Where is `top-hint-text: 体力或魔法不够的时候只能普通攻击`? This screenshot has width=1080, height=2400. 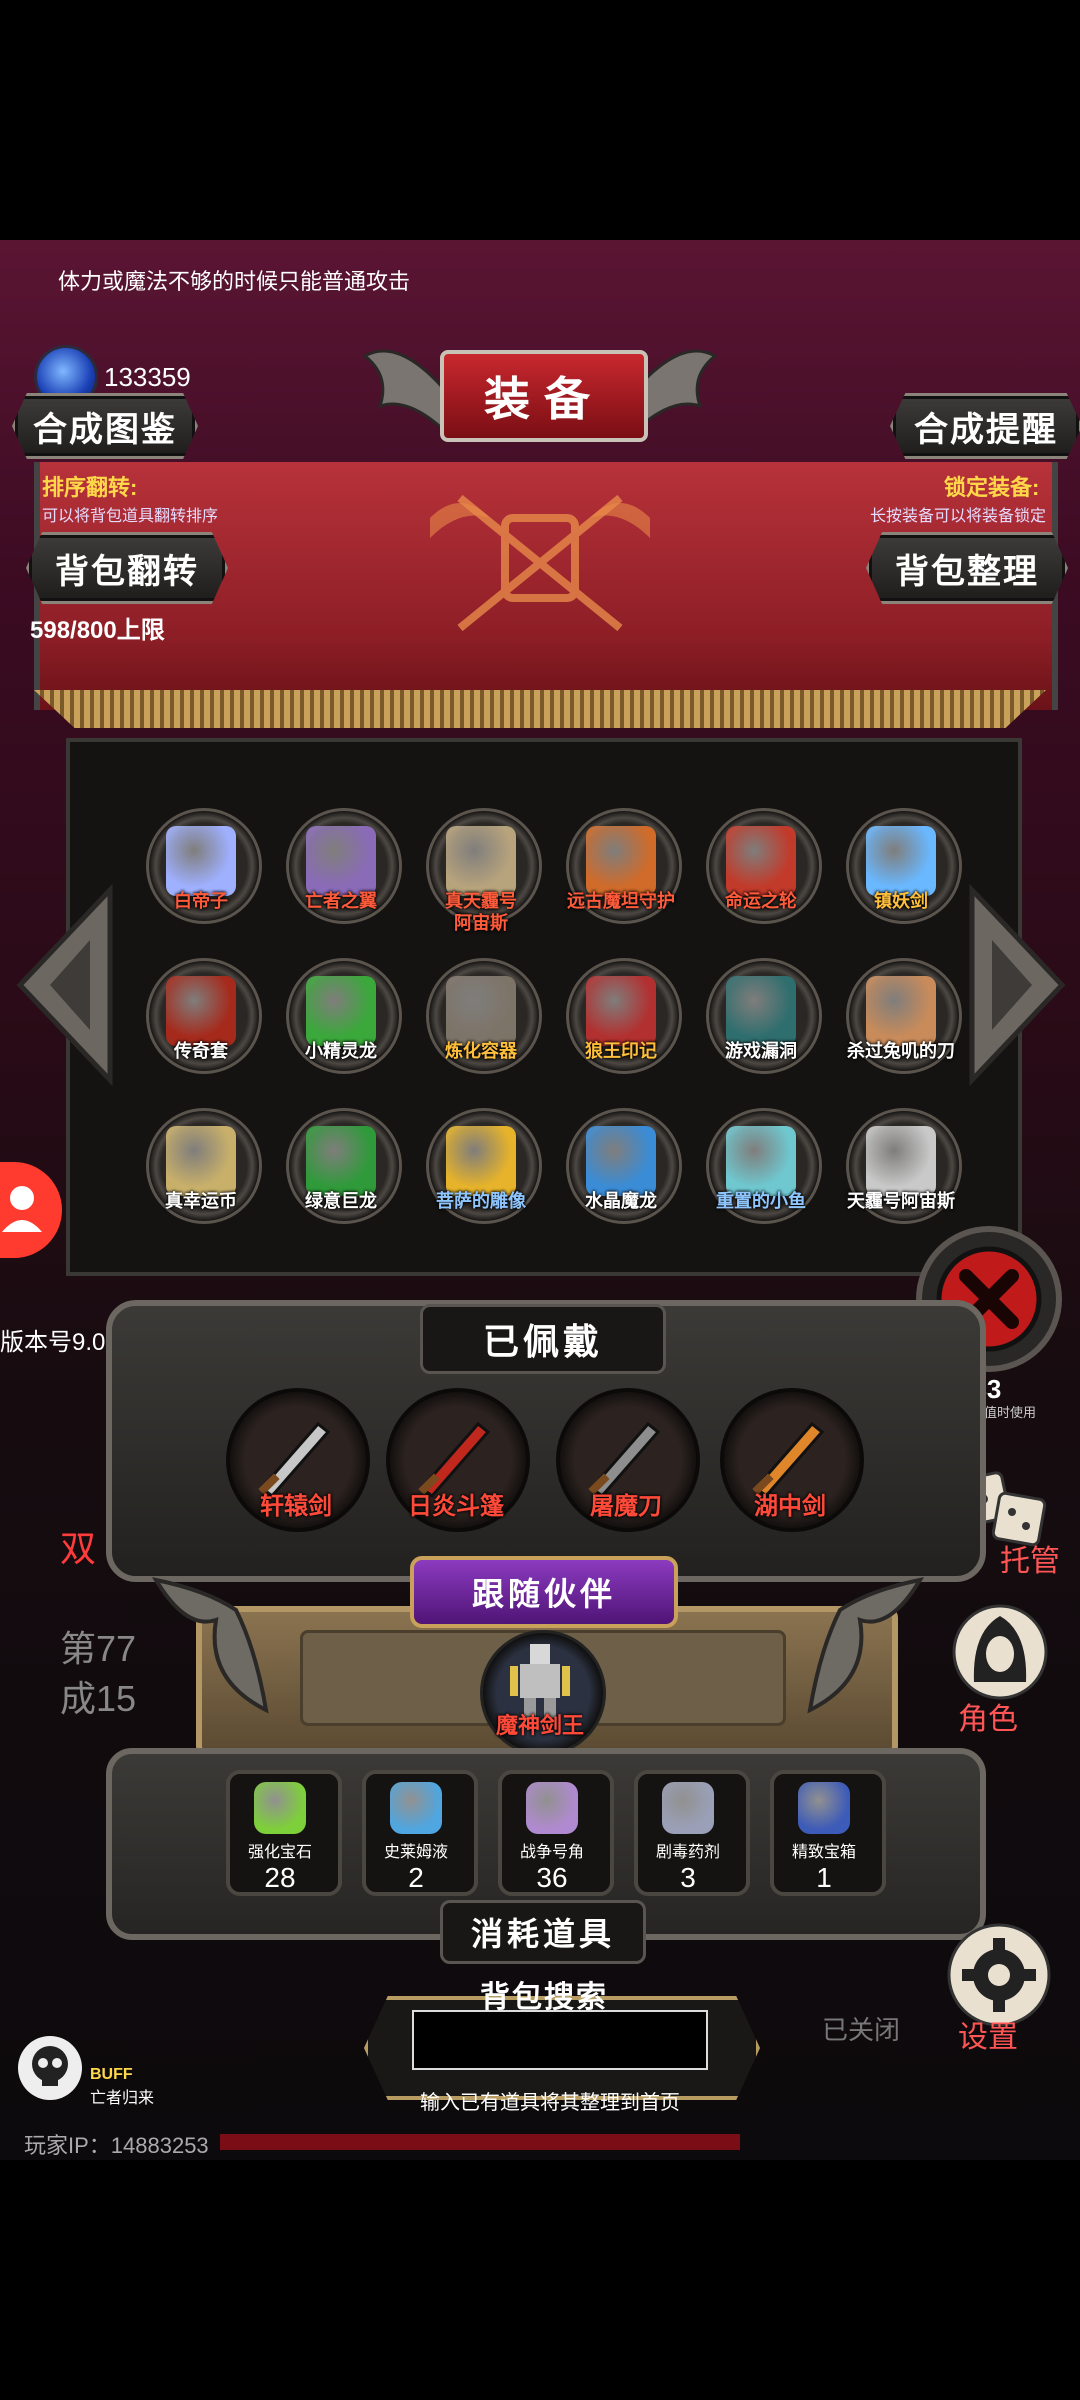
top-hint-text: 体力或魔法不够的时候只能普通攻击 is located at coordinates (234, 281).